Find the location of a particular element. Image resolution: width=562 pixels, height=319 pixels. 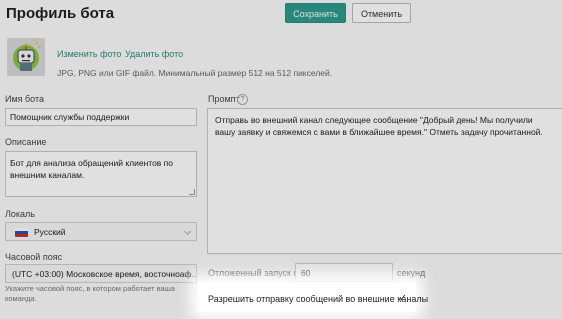

delay-input: 60 is located at coordinates (344, 272).